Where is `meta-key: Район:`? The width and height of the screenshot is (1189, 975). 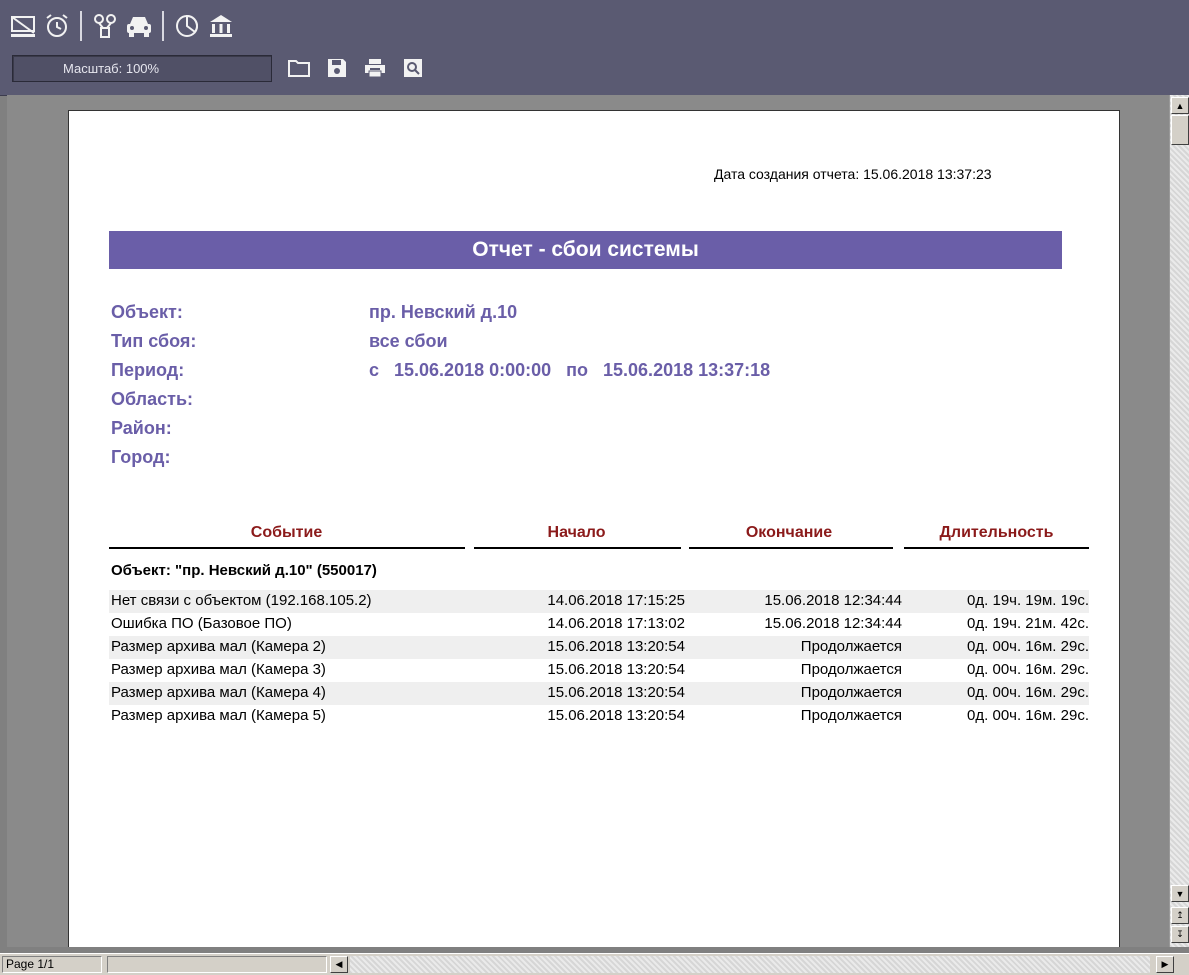 meta-key: Район: is located at coordinates (141, 428).